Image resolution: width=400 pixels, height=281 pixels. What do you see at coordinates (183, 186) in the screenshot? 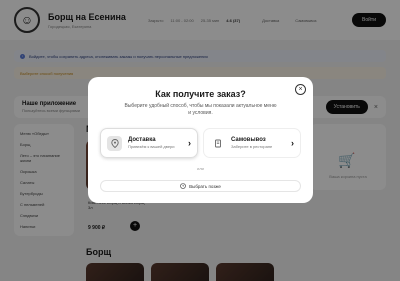
I see `clock-icon` at bounding box center [183, 186].